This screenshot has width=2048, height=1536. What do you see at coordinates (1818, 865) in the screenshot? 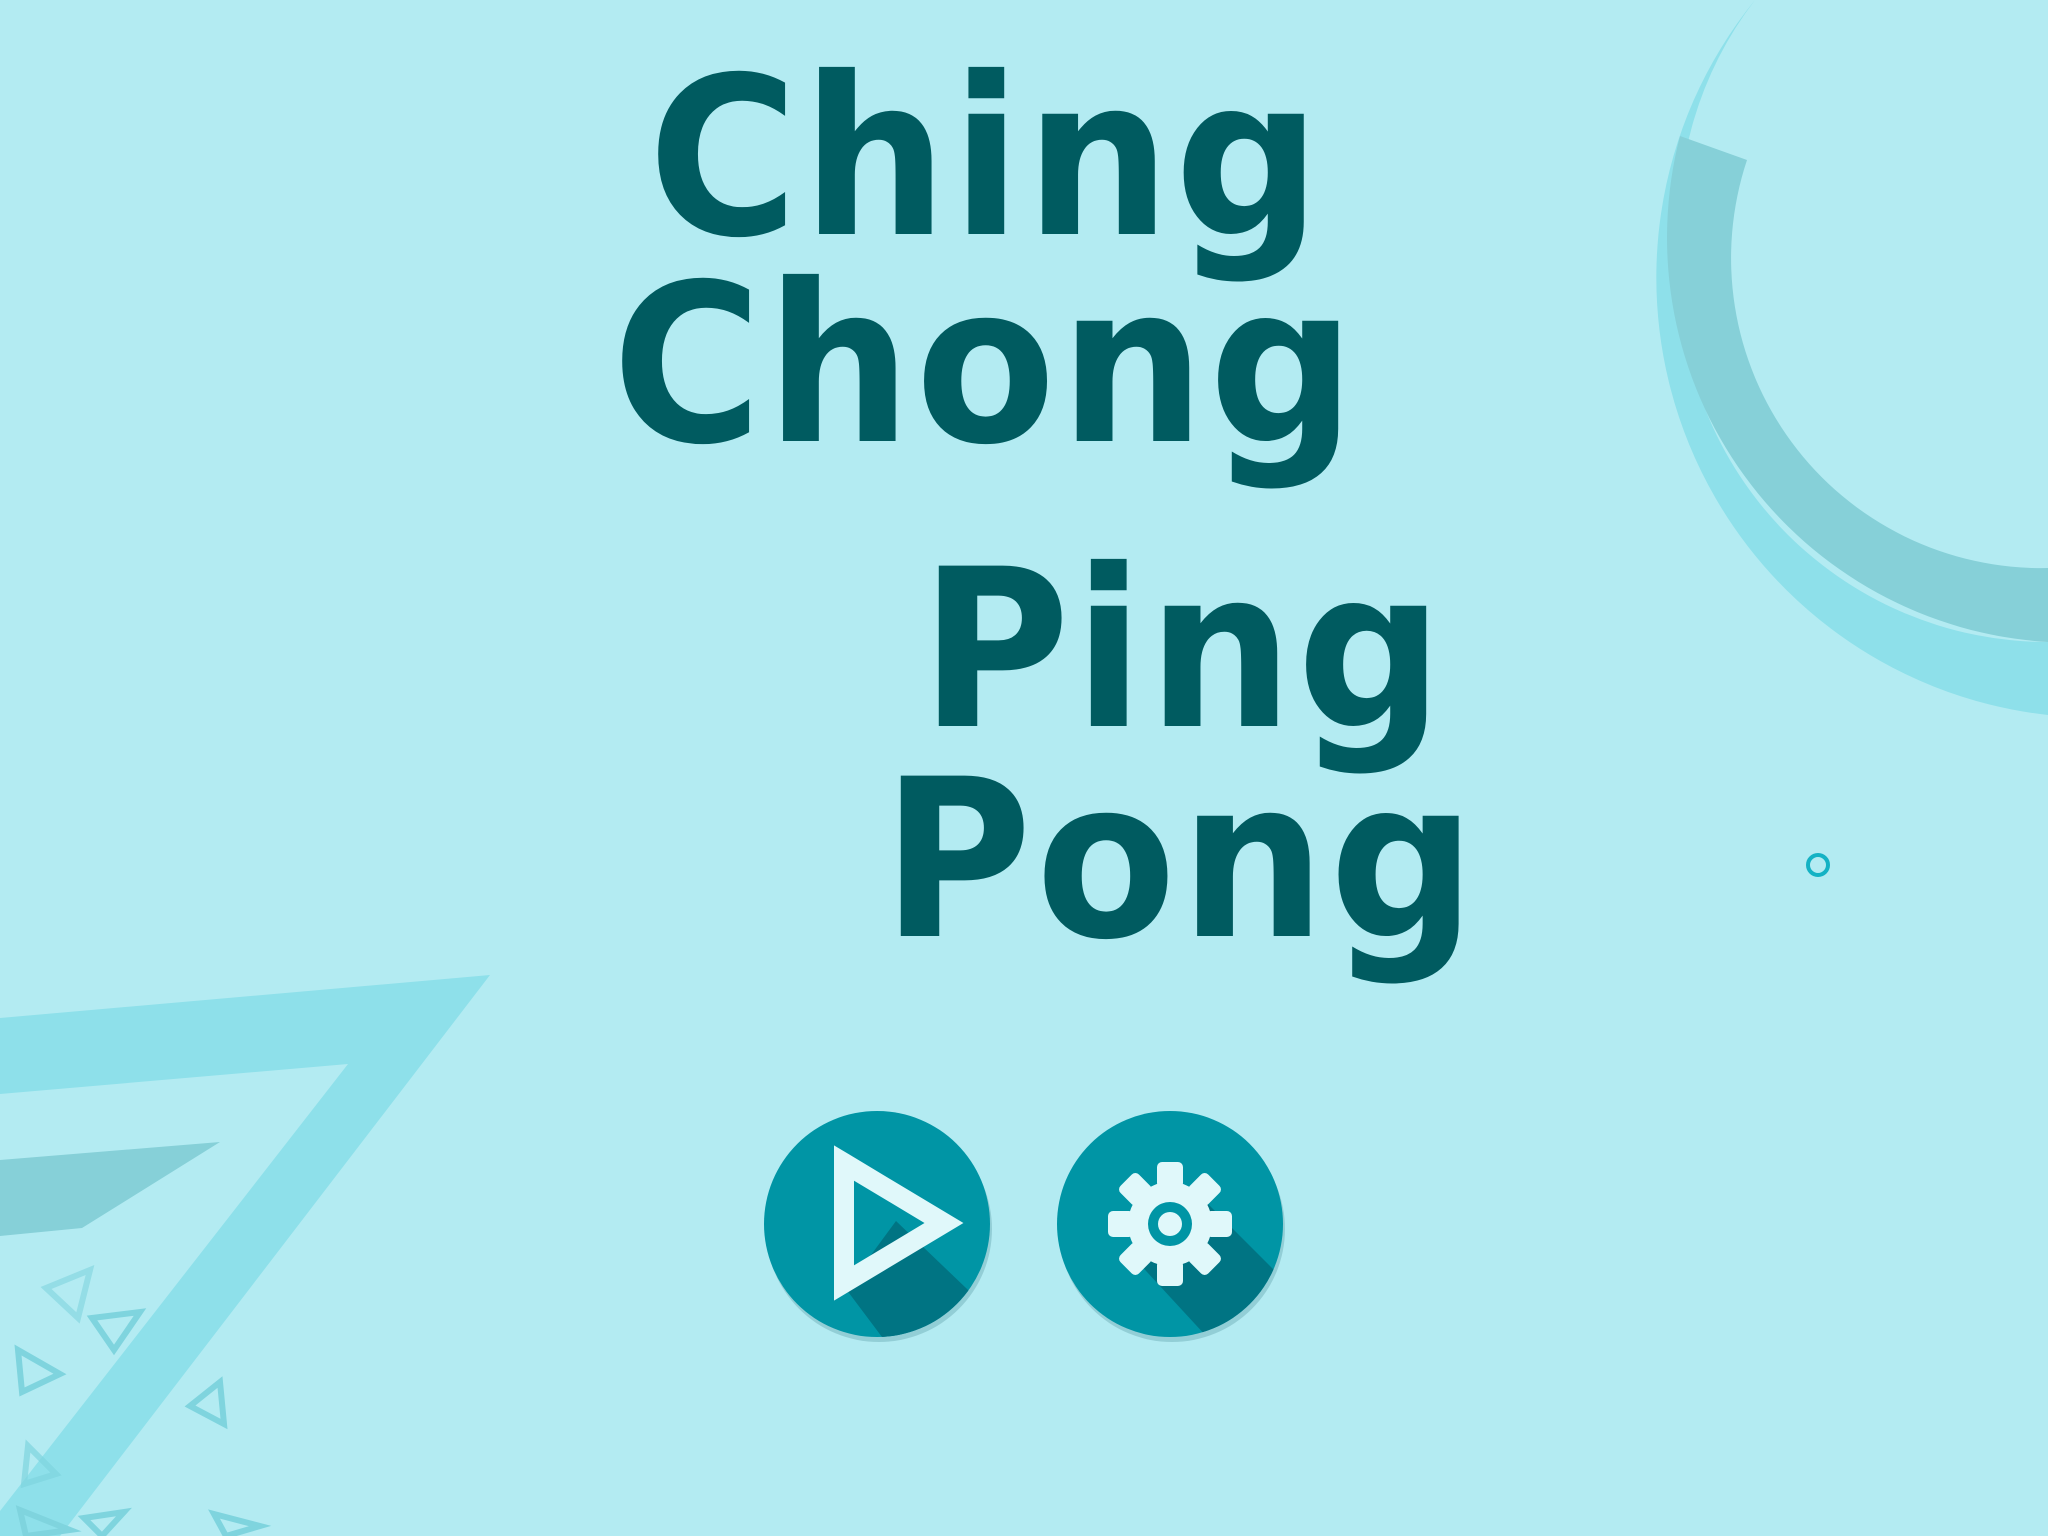
I see `small-ring` at bounding box center [1818, 865].